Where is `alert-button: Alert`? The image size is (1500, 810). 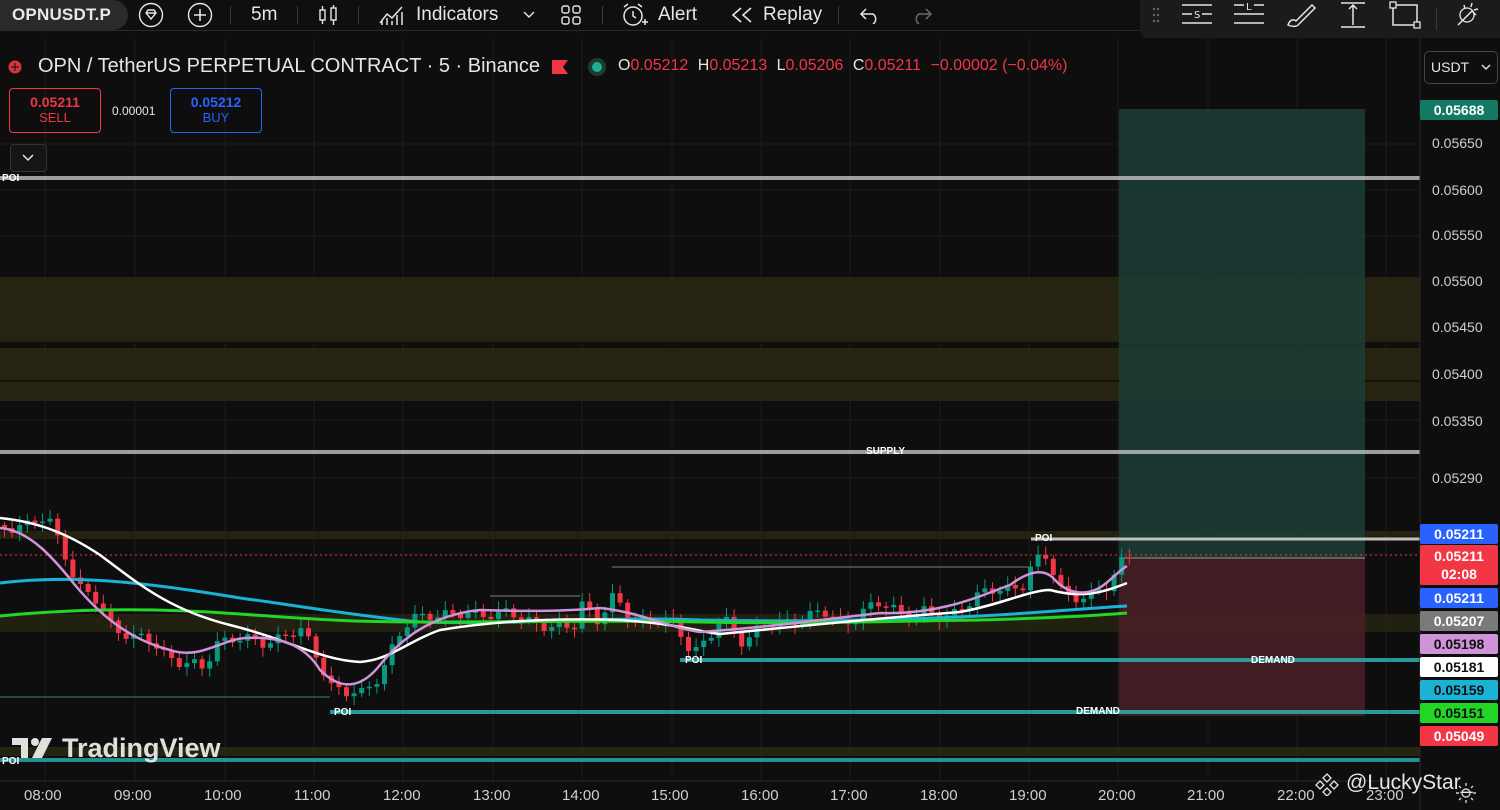 alert-button: Alert is located at coordinates (658, 15).